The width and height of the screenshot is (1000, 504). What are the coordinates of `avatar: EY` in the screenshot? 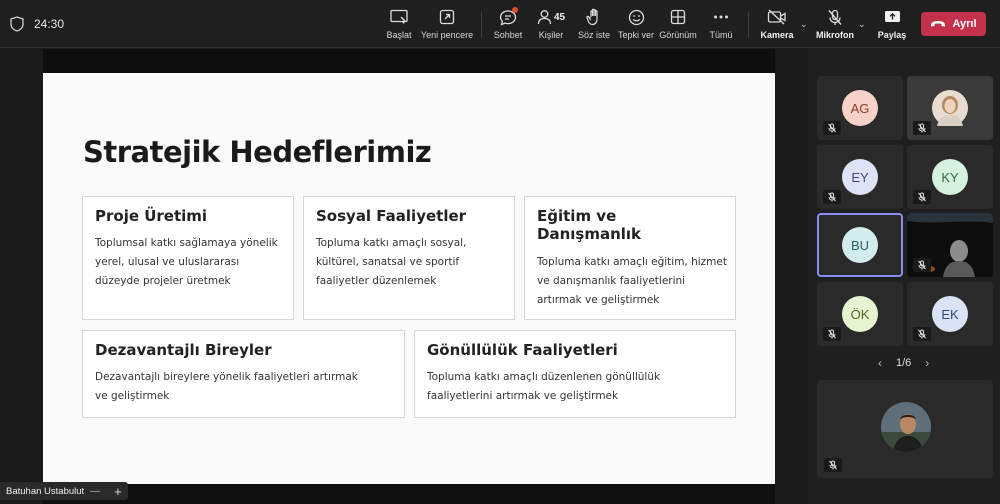 It's located at (860, 177).